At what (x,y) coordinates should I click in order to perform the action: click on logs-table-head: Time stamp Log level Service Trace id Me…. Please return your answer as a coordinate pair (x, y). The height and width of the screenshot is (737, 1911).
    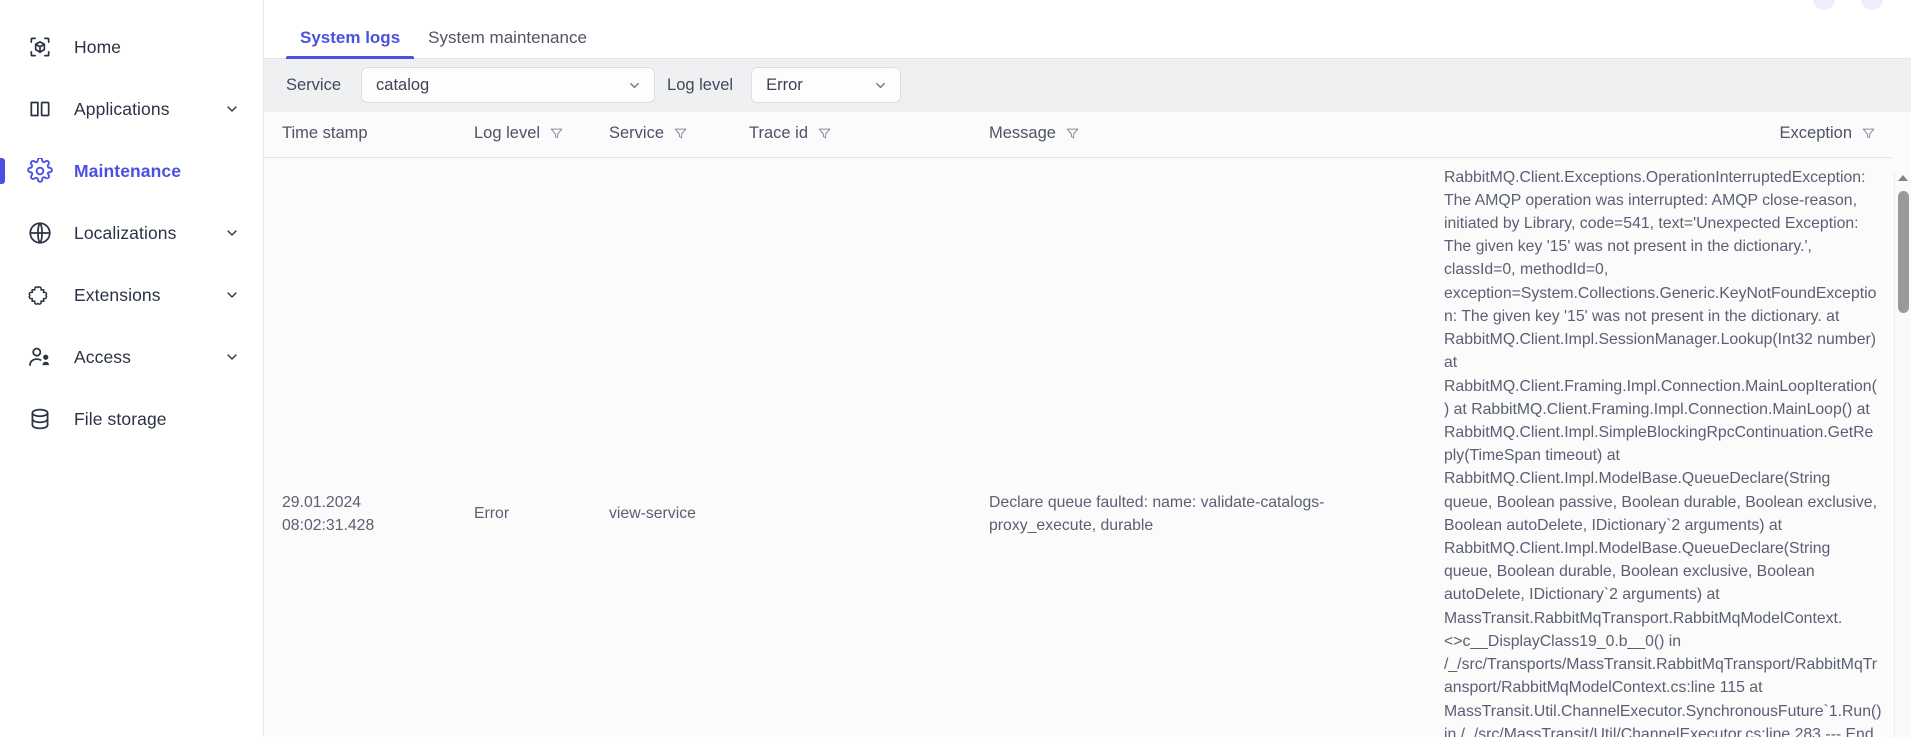
    Looking at the image, I should click on (1078, 134).